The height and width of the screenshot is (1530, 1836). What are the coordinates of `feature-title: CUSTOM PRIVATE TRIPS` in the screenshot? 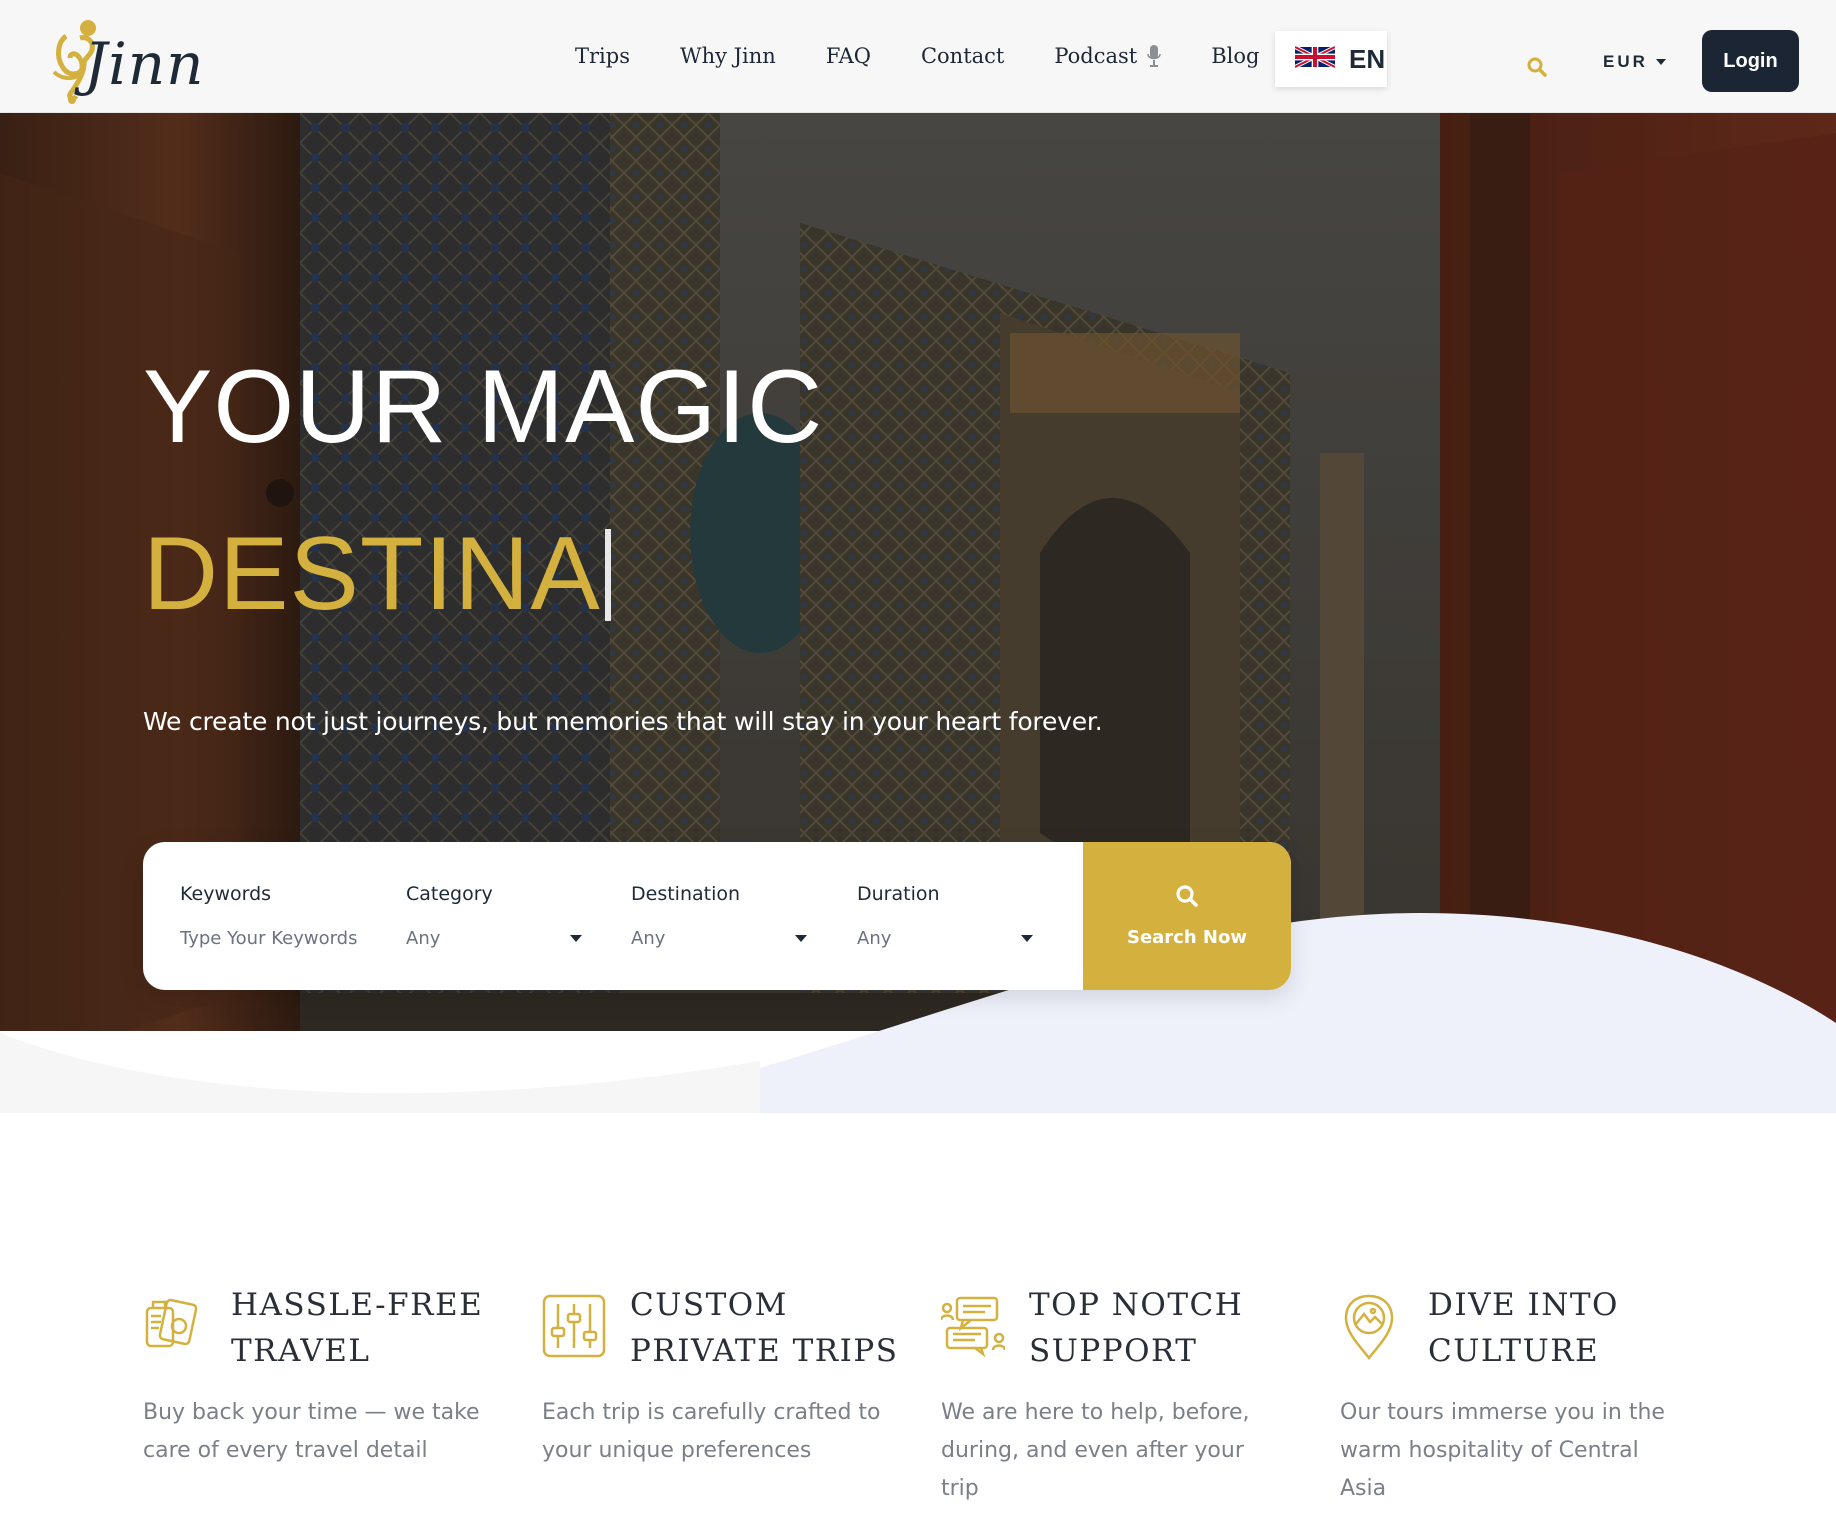 It's located at (764, 1328).